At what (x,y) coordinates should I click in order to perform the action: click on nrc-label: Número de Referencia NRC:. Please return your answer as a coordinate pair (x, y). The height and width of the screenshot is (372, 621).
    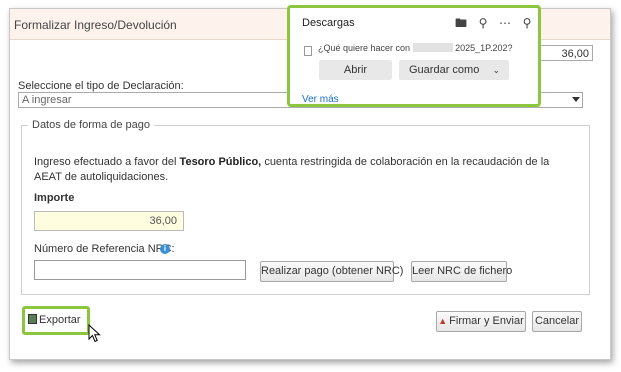
    Looking at the image, I should click on (104, 249).